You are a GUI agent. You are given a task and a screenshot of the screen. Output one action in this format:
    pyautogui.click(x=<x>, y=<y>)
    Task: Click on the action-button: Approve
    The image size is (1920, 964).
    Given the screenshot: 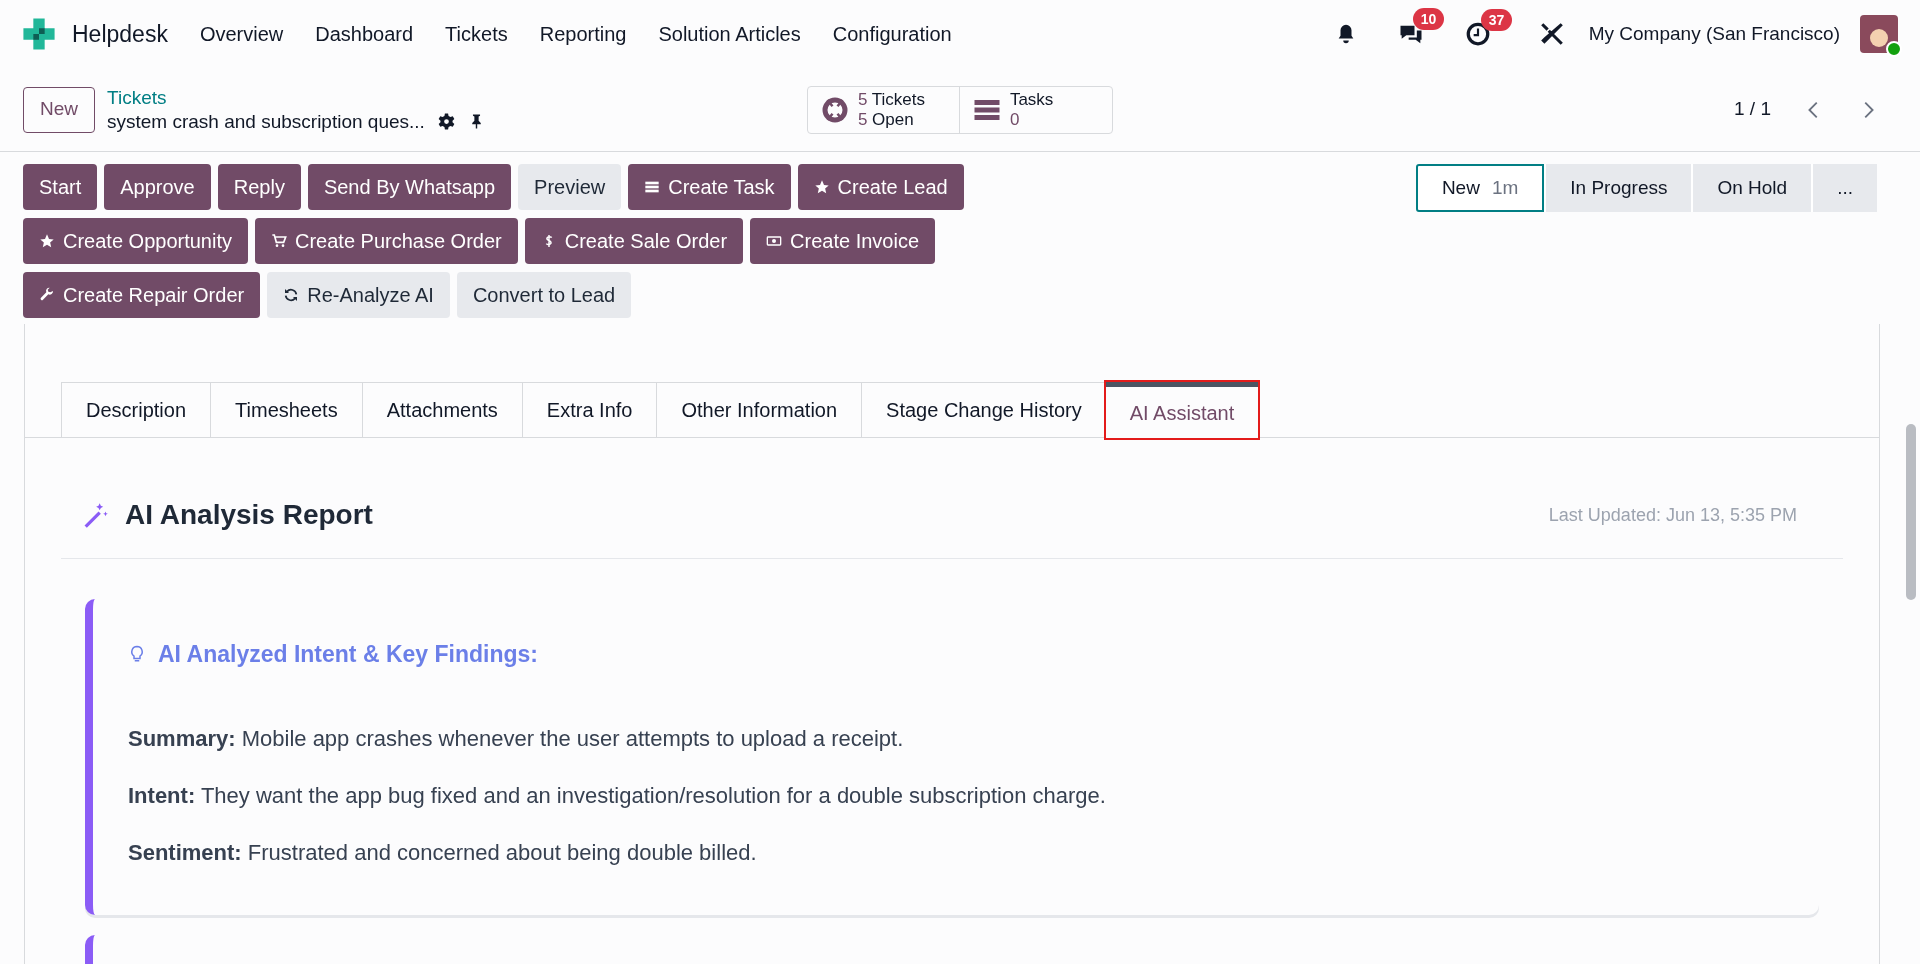 What is the action you would take?
    pyautogui.click(x=157, y=187)
    